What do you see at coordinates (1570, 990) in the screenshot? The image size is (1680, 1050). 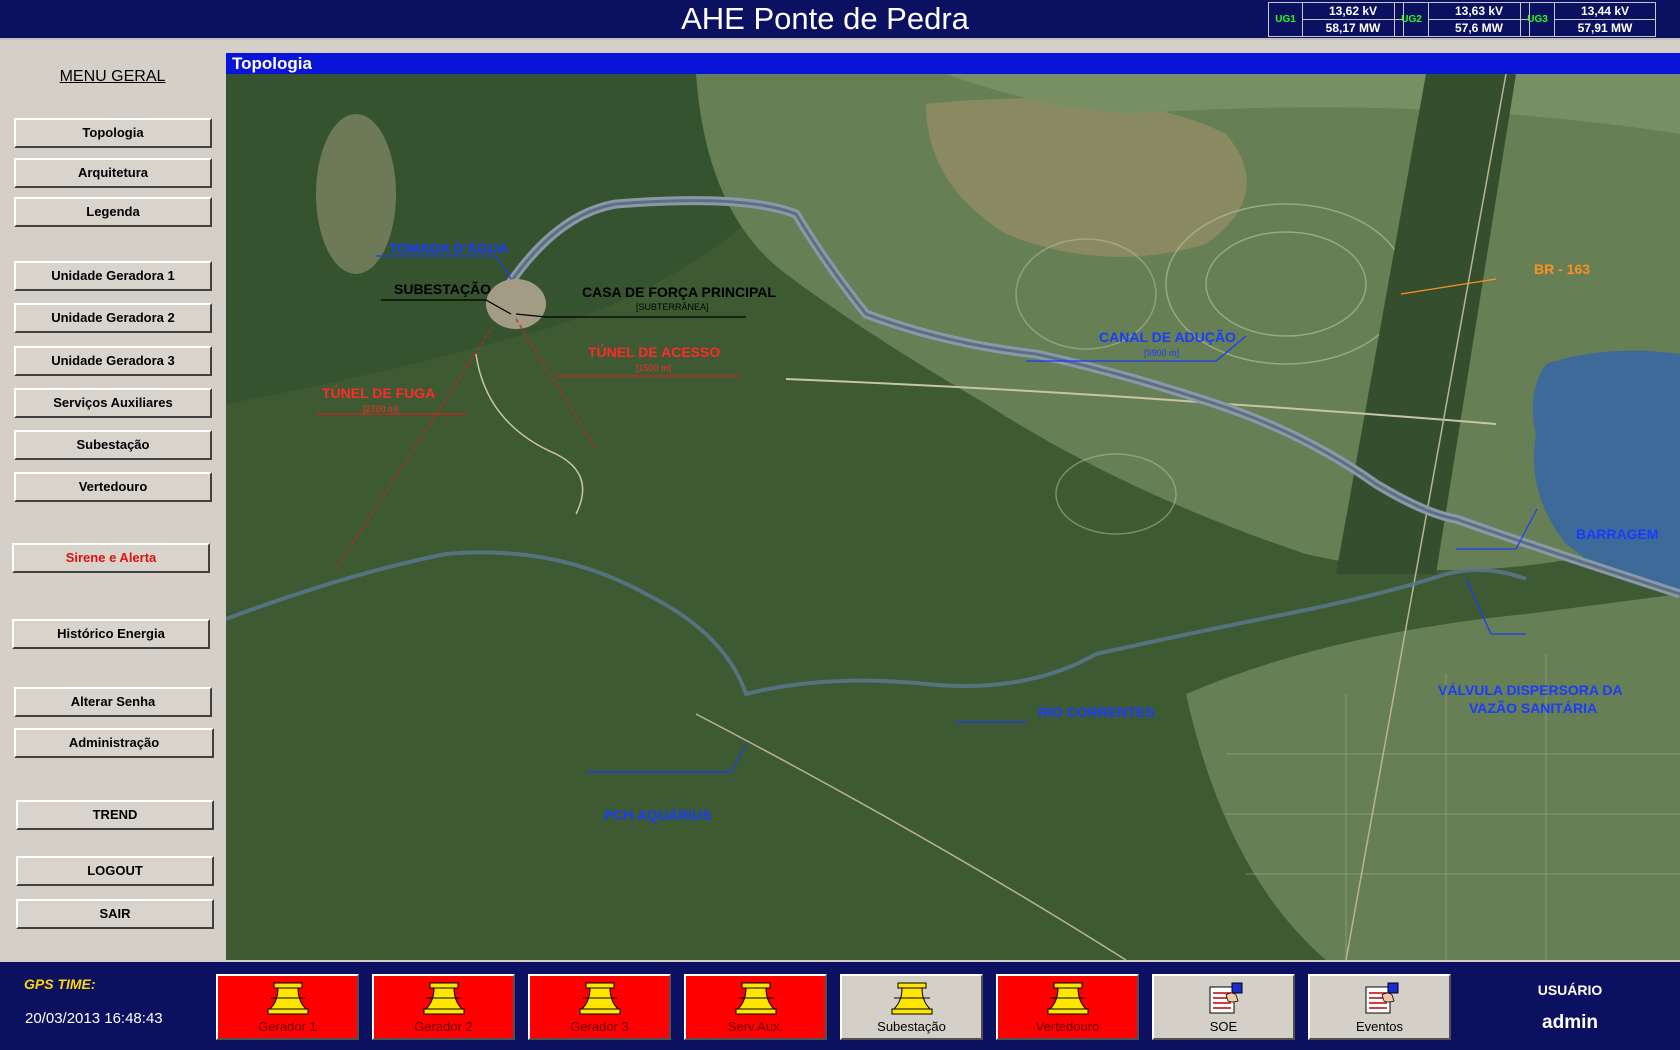 I see `user-label: USUÁRIO` at bounding box center [1570, 990].